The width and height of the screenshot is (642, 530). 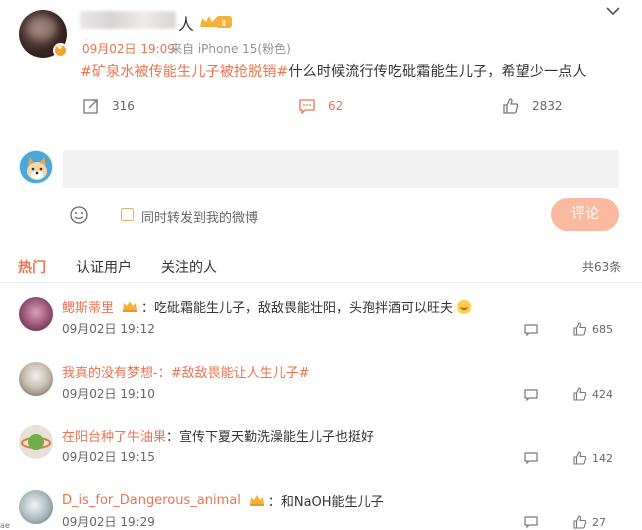 I want to click on post-body-text: 什么时候流行传吃砒霜能生儿子，希望少一点人, so click(x=437, y=72).